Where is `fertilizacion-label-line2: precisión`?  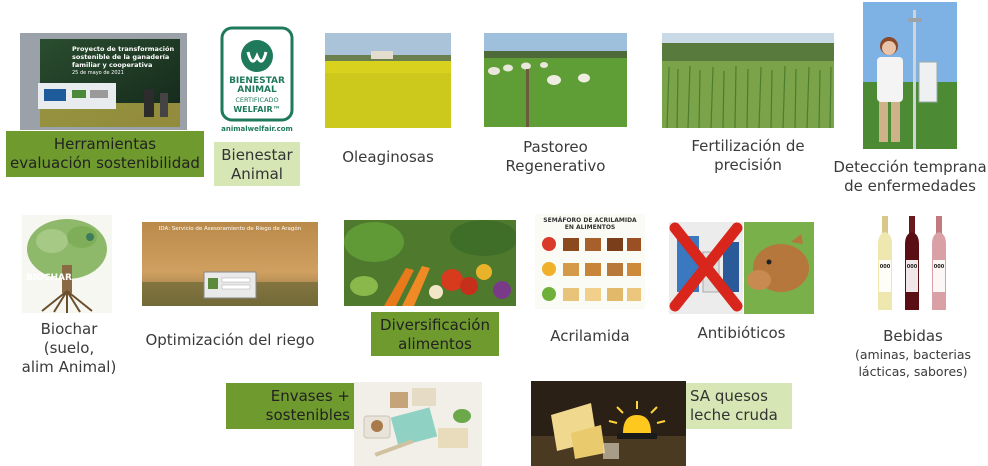 fertilizacion-label-line2: precisión is located at coordinates (748, 165).